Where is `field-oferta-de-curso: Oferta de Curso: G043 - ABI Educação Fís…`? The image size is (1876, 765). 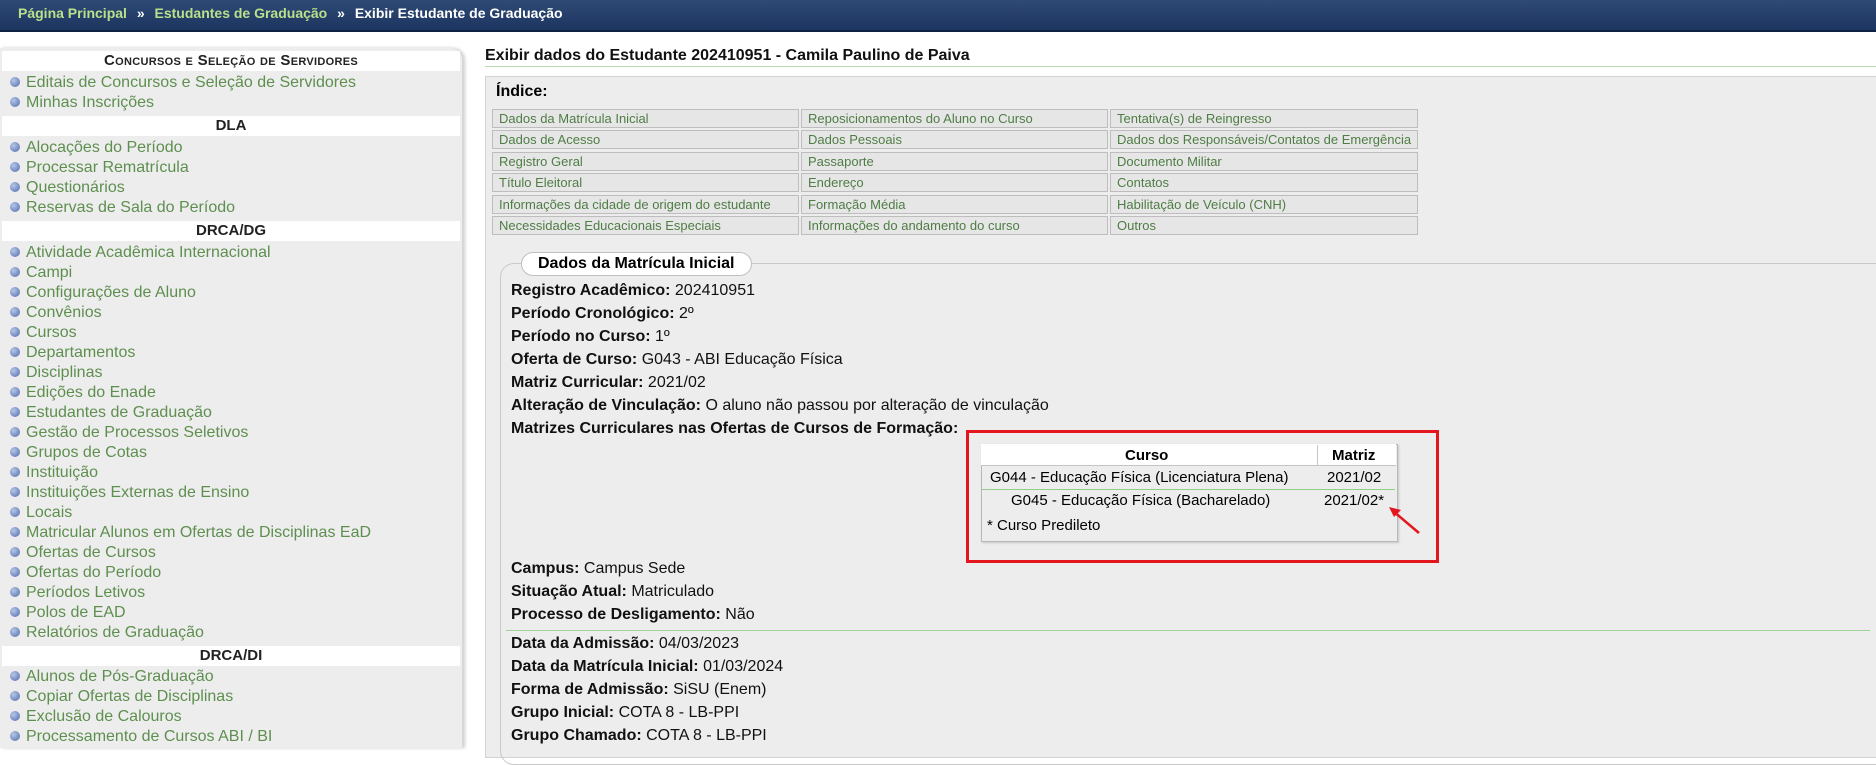
field-oferta-de-curso: Oferta de Curso: G043 - ABI Educação Fís… is located at coordinates (677, 359).